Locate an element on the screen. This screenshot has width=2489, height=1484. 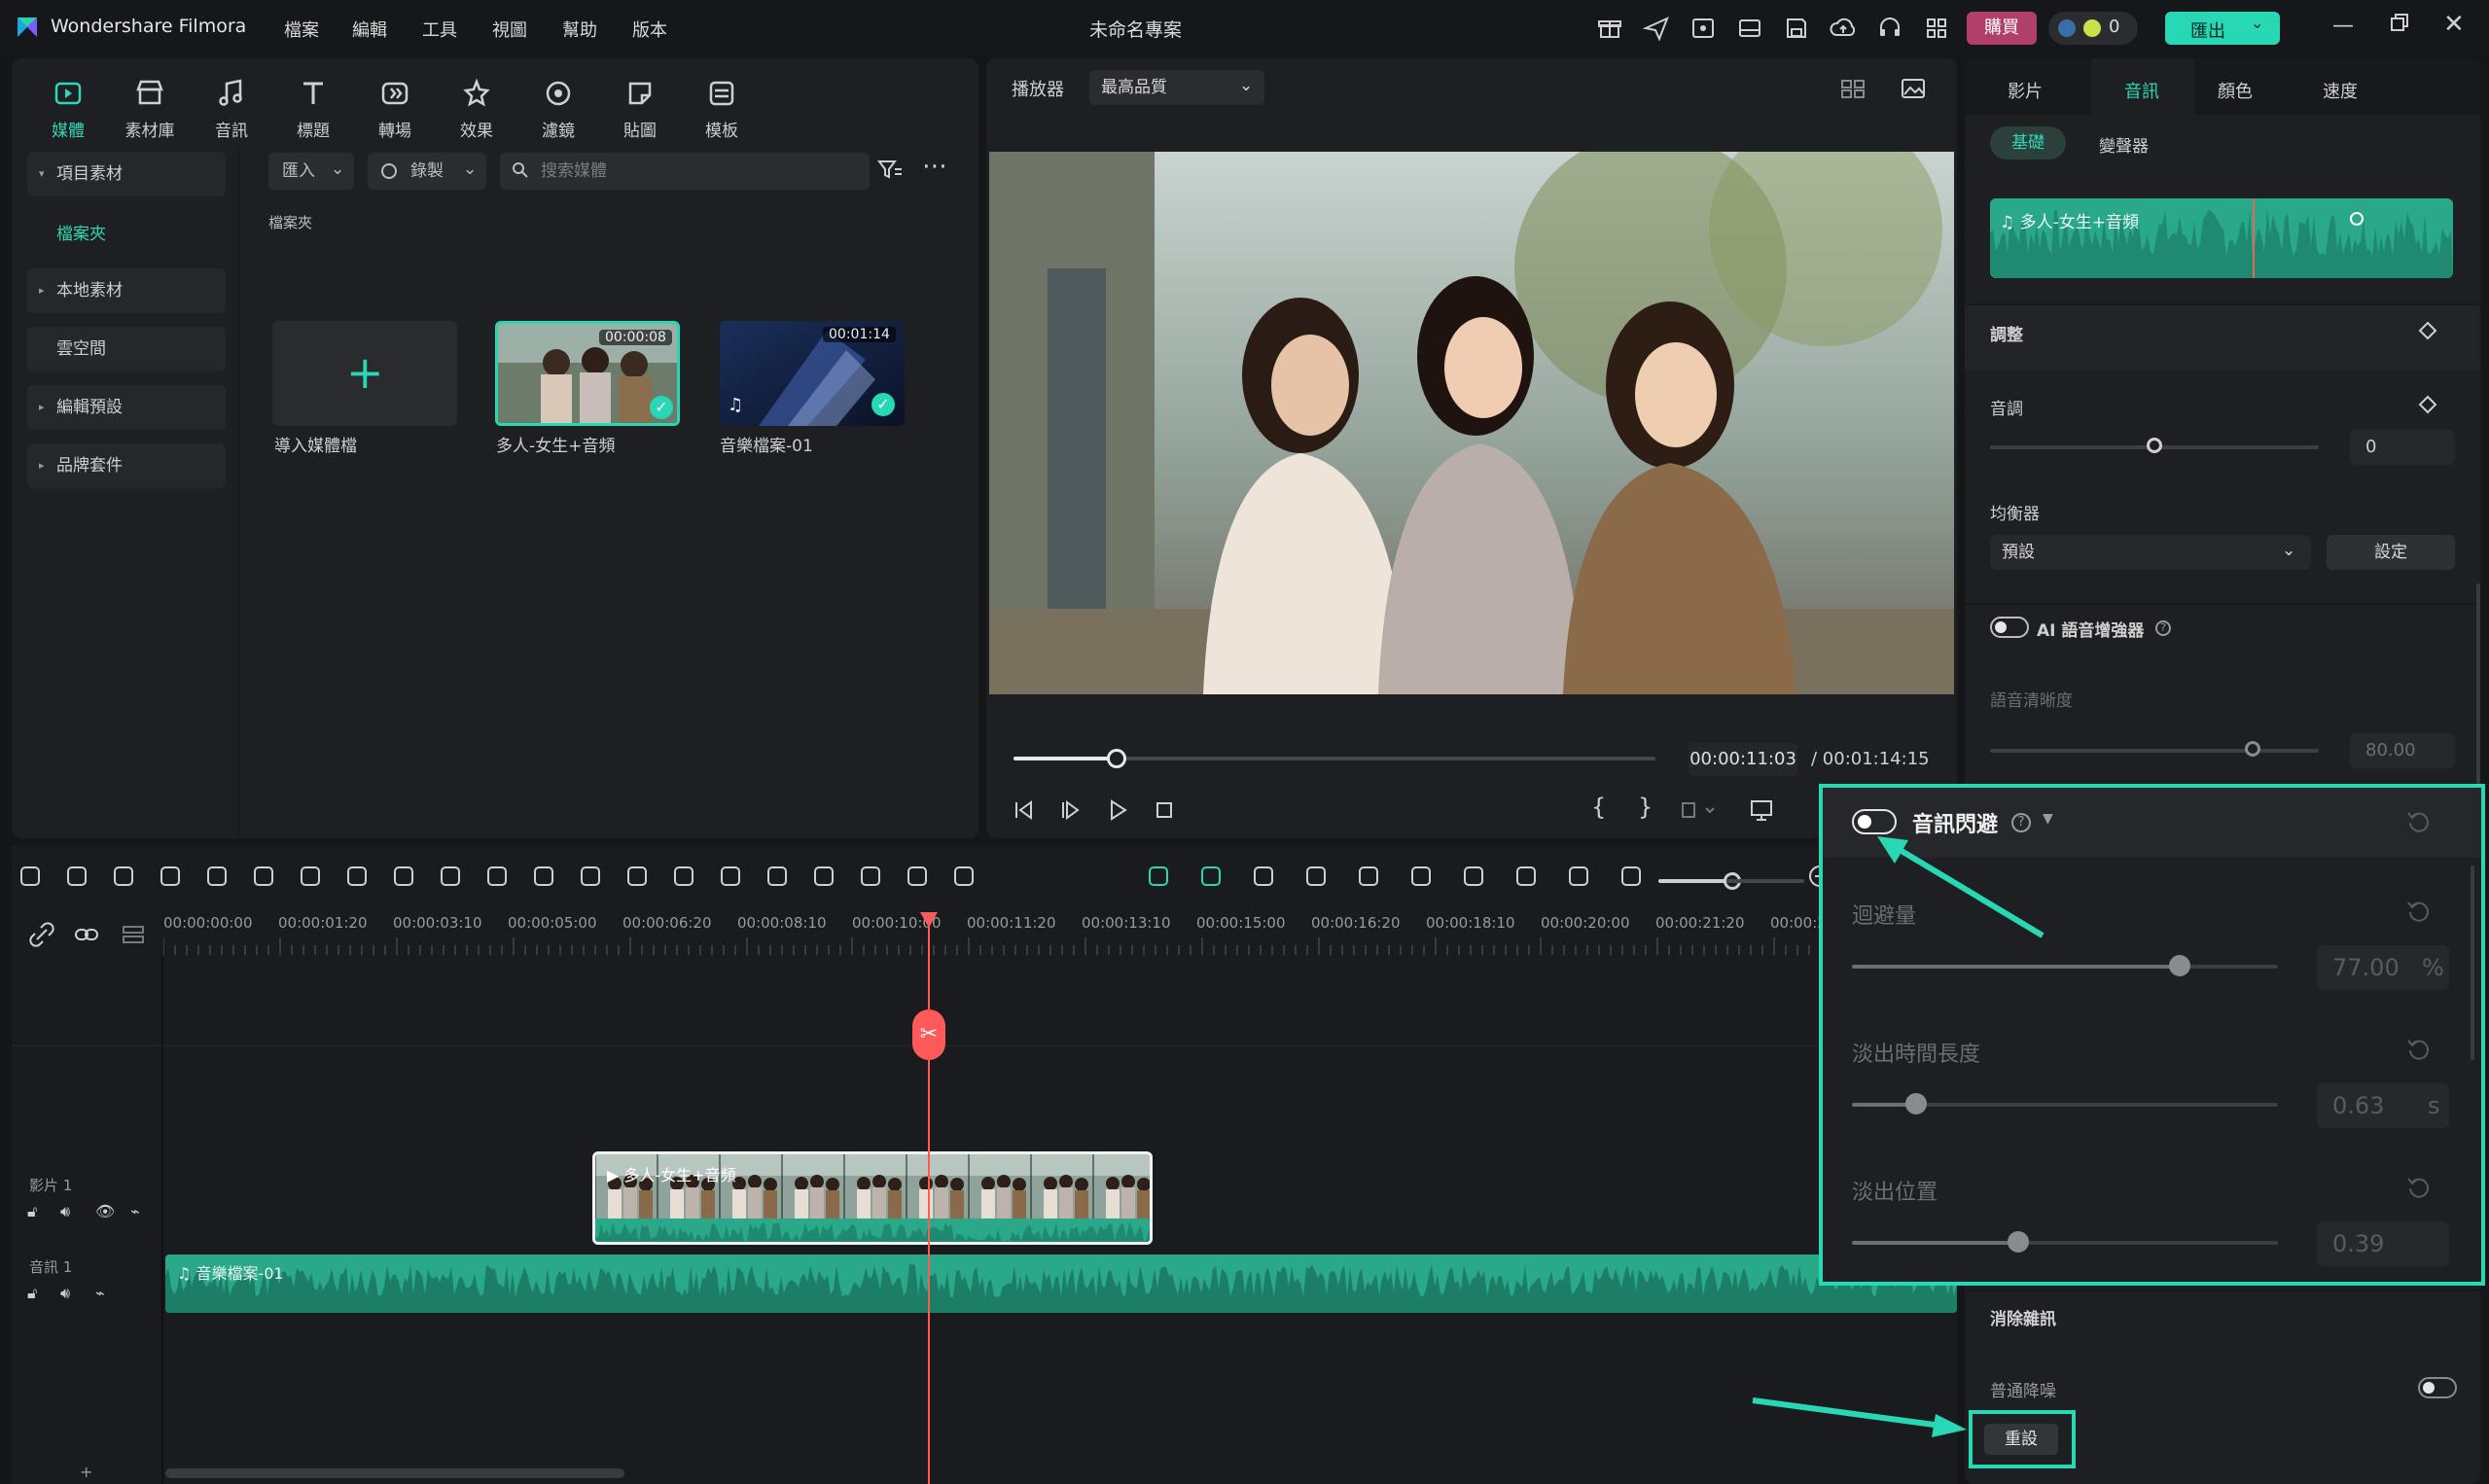
more-options-icon: ⋯ is located at coordinates (934, 167).